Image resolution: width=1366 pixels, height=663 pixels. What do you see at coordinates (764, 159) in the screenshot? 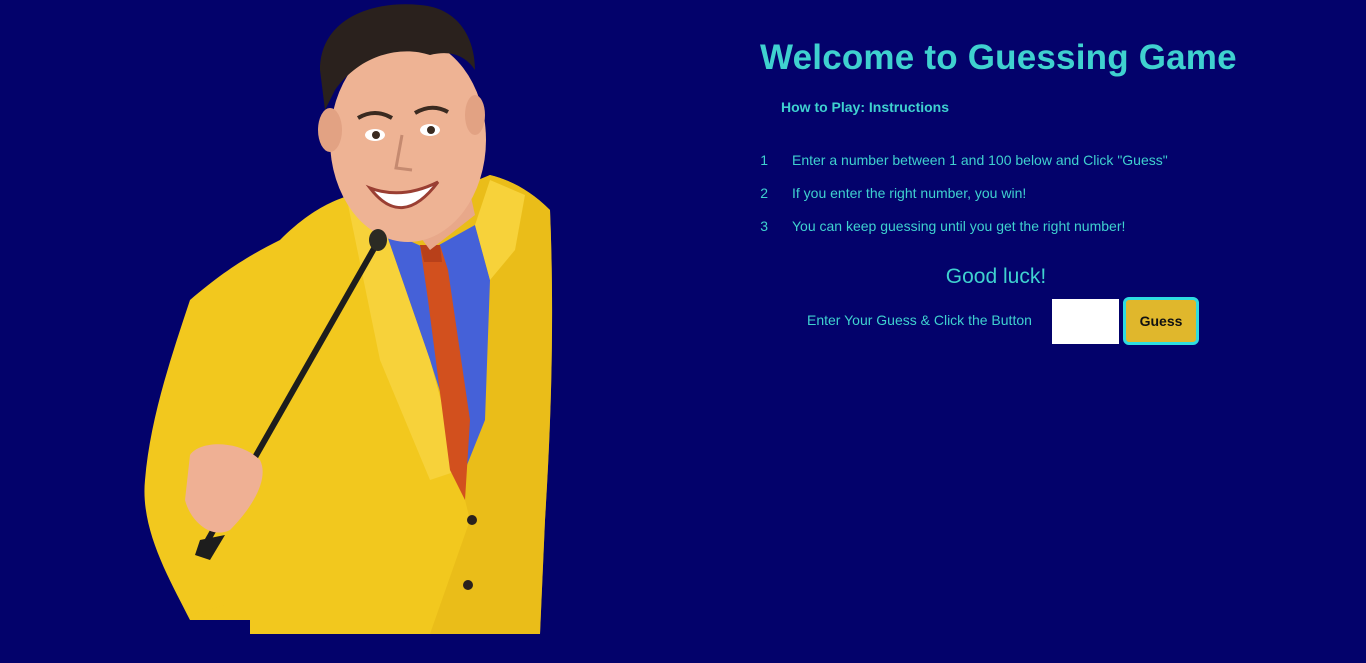
I see `instruction-number: 1` at bounding box center [764, 159].